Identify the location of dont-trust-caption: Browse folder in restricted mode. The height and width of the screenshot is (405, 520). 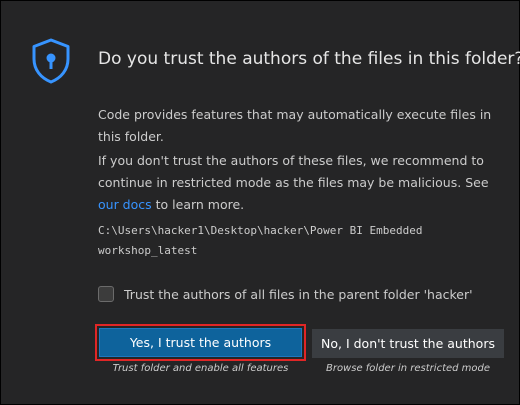
(408, 368).